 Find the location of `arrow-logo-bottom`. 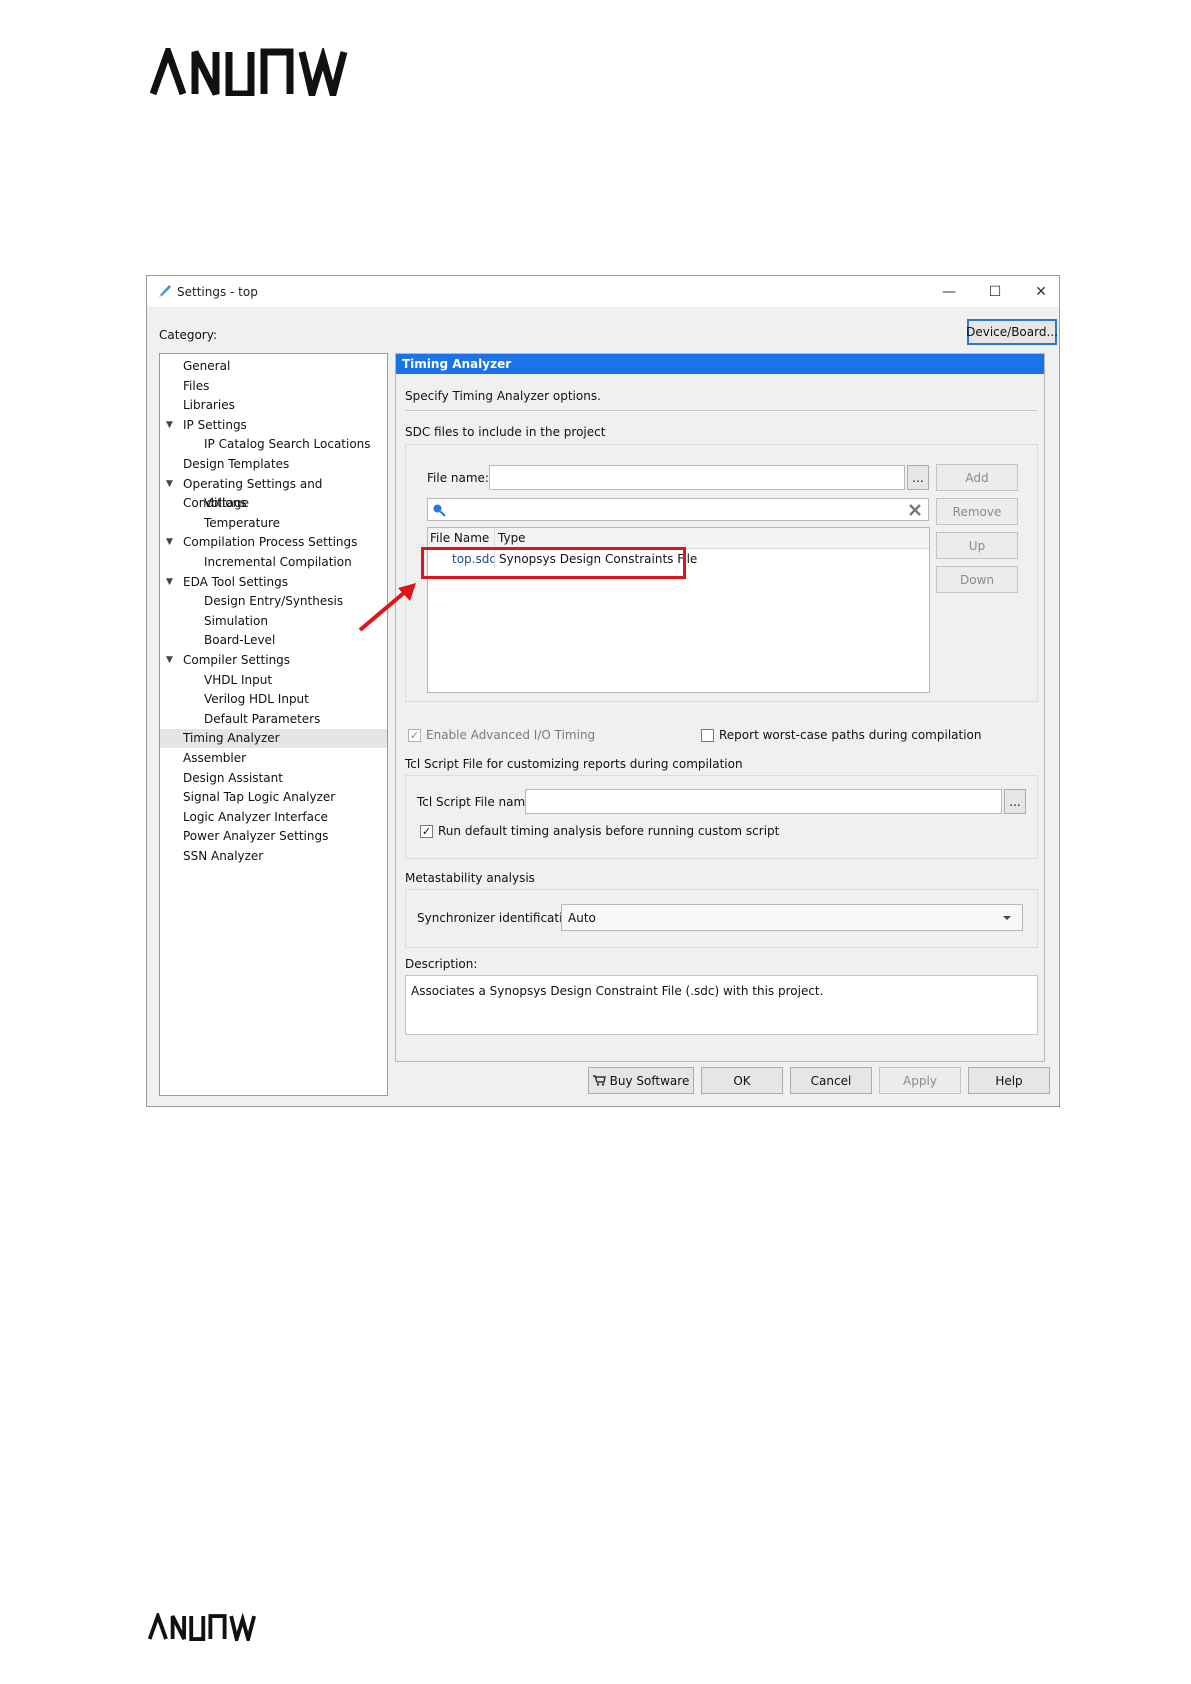

arrow-logo-bottom is located at coordinates (202, 1627).